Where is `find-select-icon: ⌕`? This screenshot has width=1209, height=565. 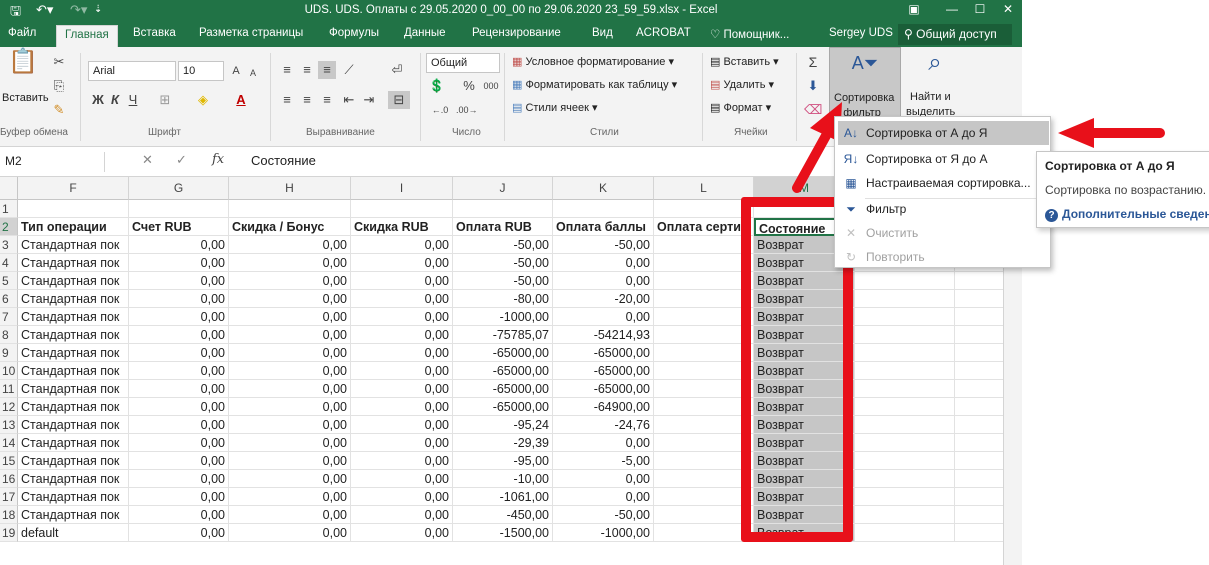
find-select-icon: ⌕ is located at coordinates (935, 67).